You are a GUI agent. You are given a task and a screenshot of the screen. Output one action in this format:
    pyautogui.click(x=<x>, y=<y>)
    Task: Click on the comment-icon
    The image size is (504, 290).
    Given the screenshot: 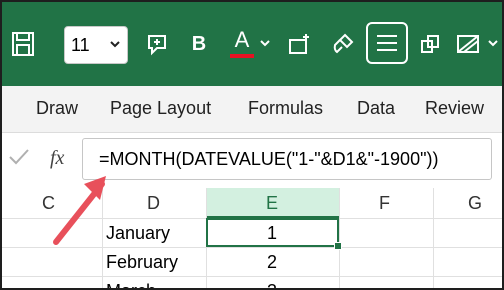 What is the action you would take?
    pyautogui.click(x=157, y=44)
    